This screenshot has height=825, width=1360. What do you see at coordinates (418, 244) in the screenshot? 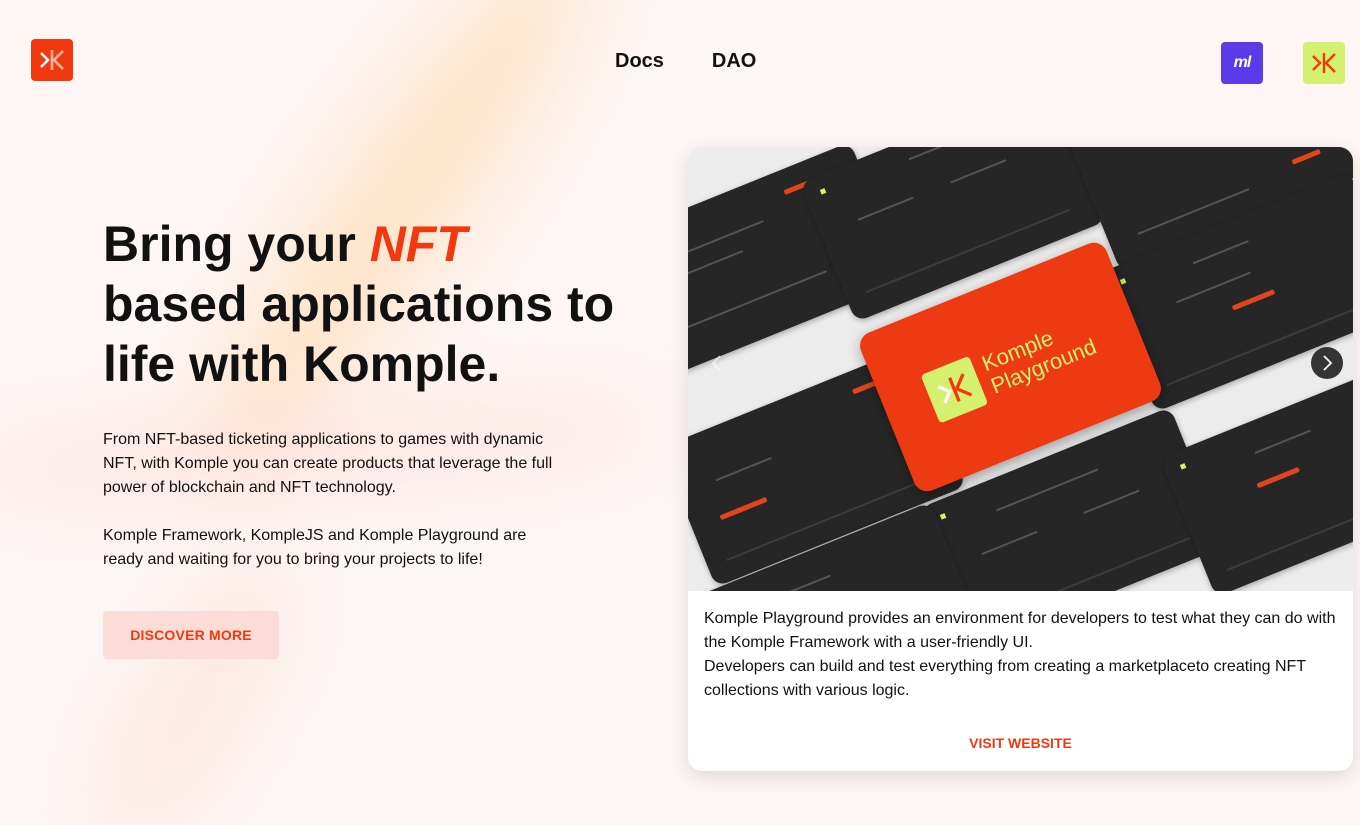
I see `hero-title-accent: NFT` at bounding box center [418, 244].